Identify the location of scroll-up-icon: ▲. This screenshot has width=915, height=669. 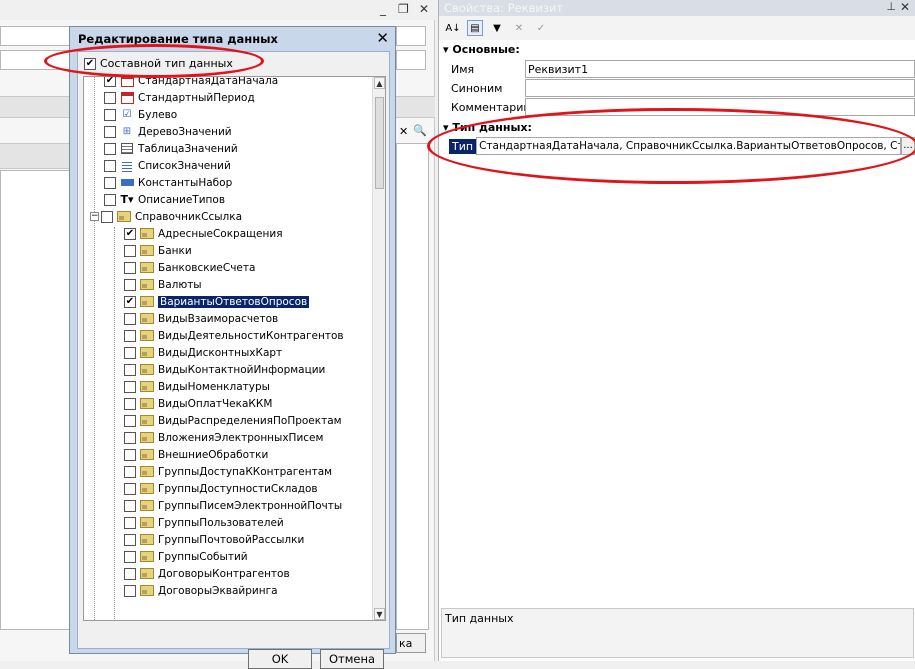
(379, 83).